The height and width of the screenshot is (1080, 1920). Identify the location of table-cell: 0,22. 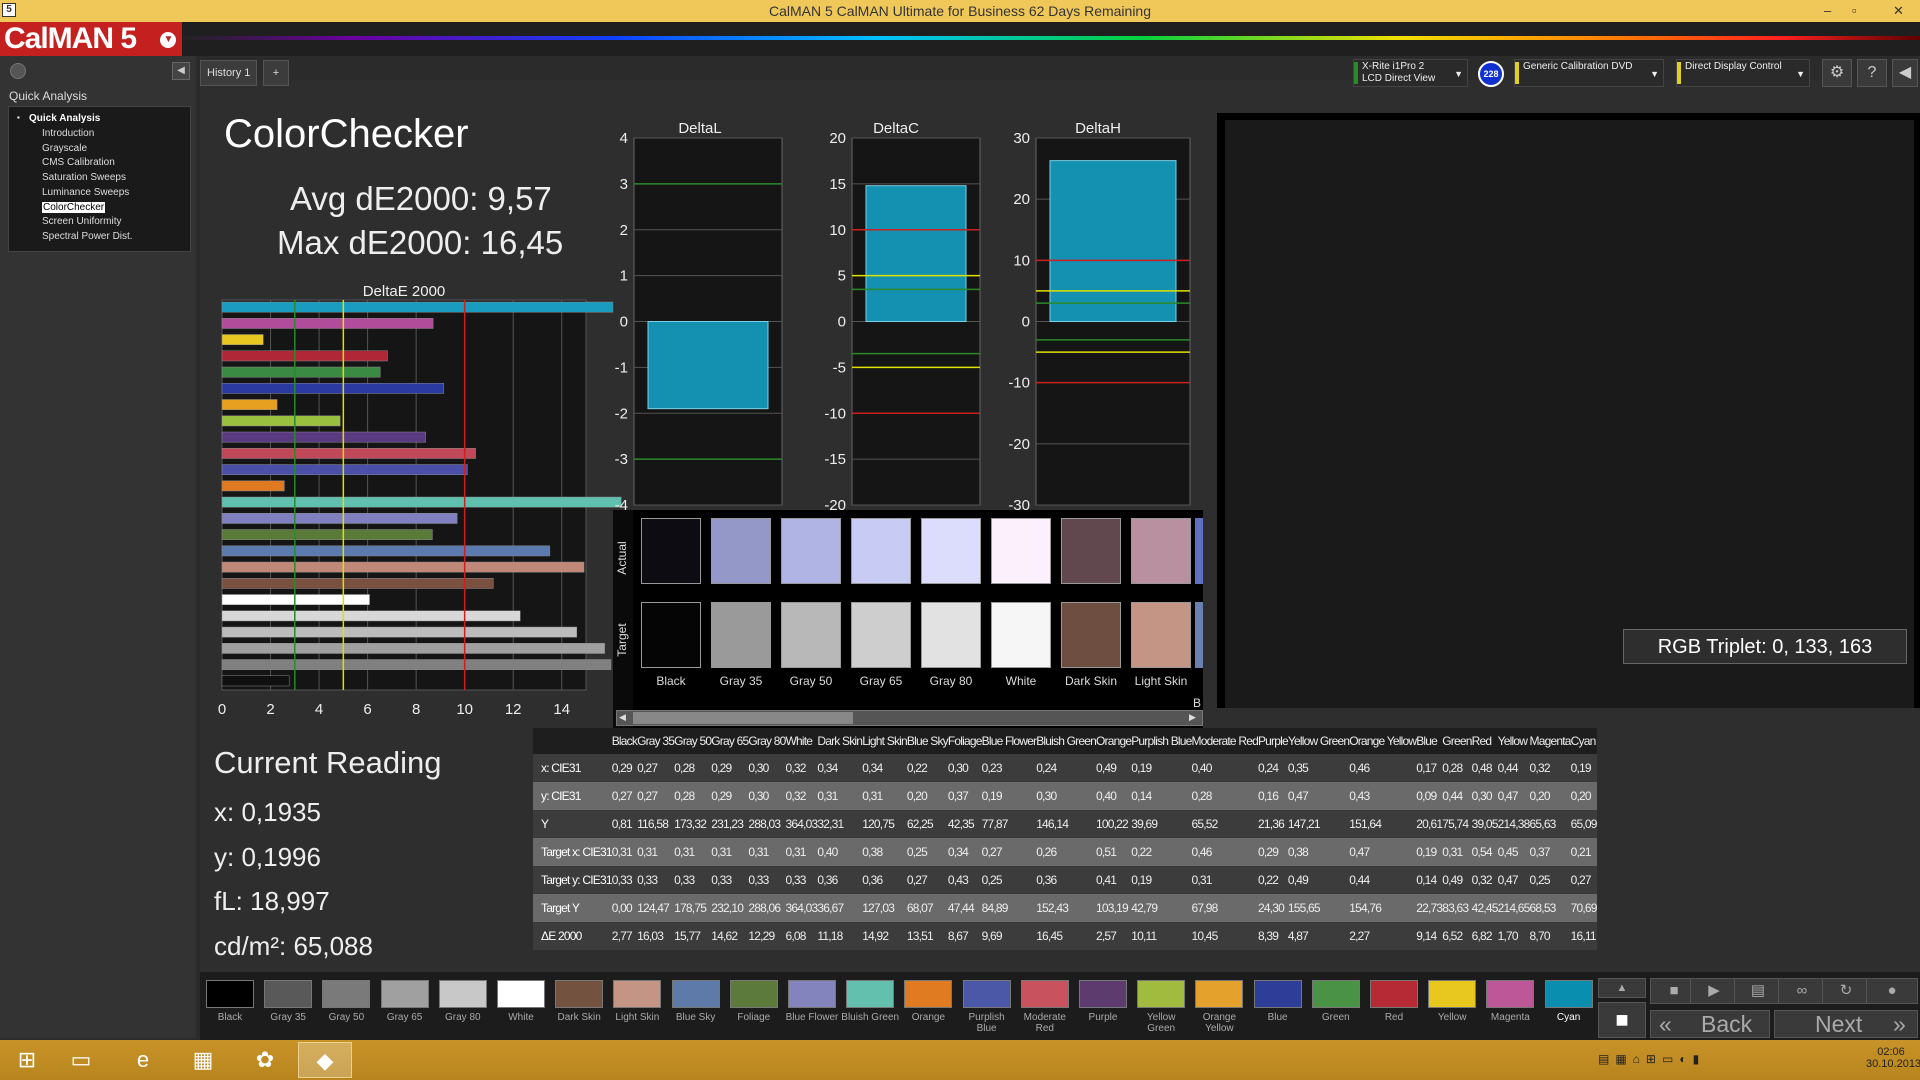
(1272, 880).